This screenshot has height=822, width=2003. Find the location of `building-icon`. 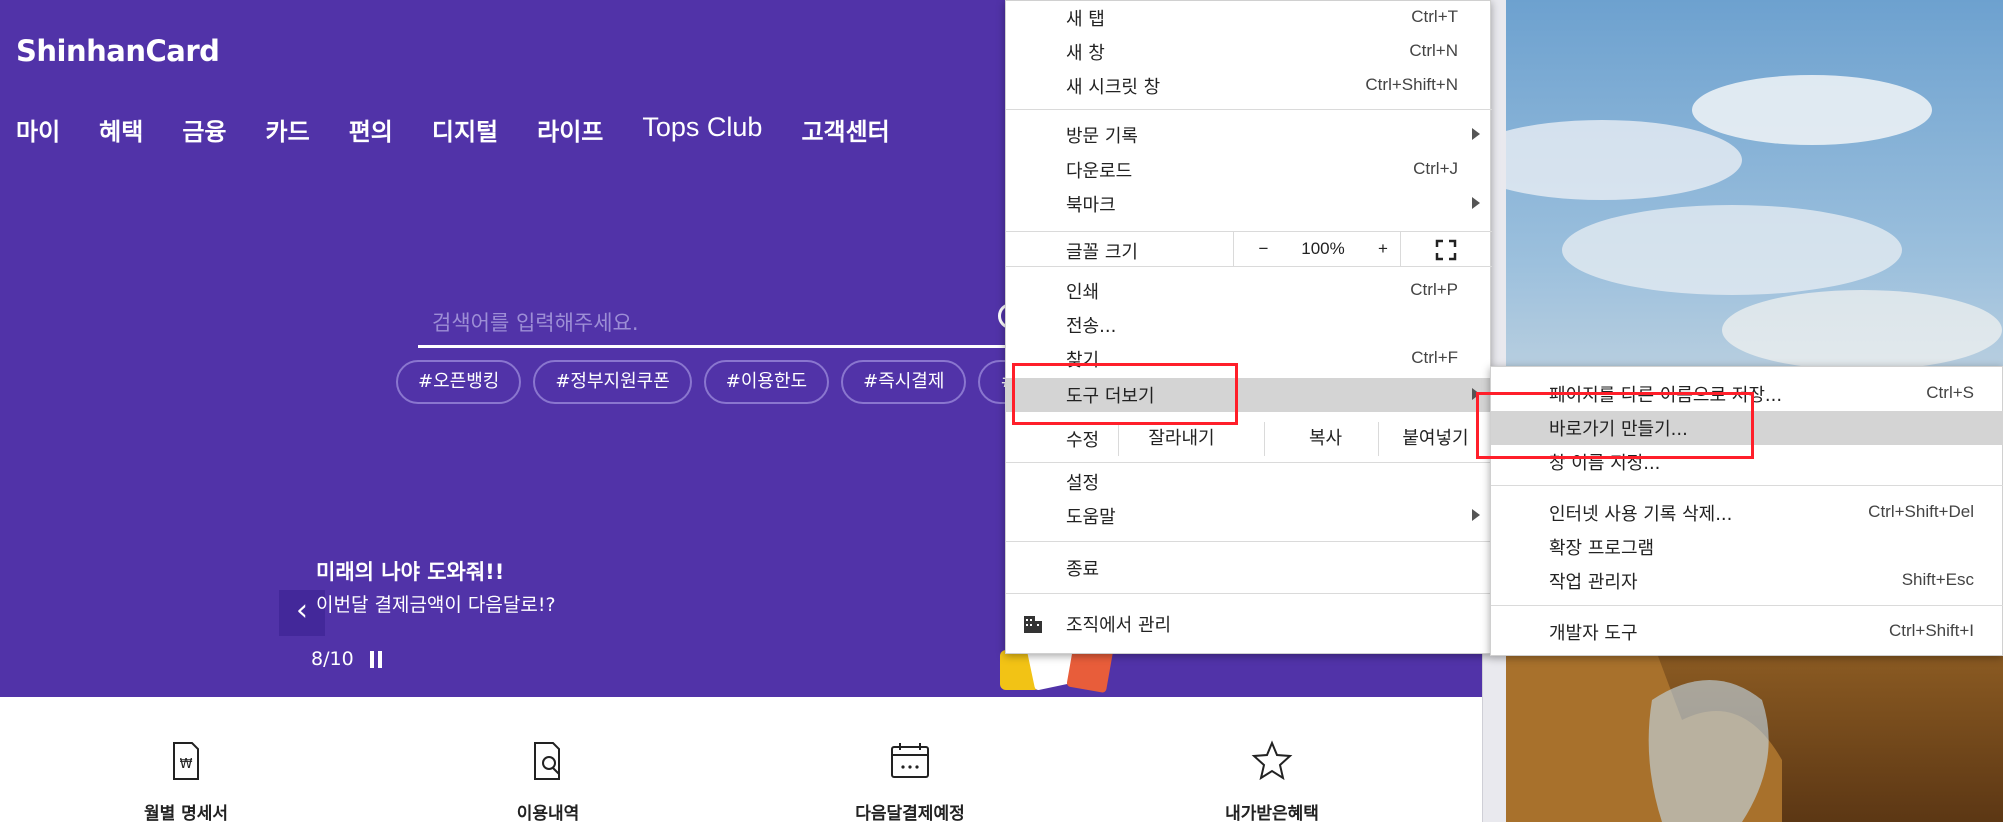

building-icon is located at coordinates (1033, 624).